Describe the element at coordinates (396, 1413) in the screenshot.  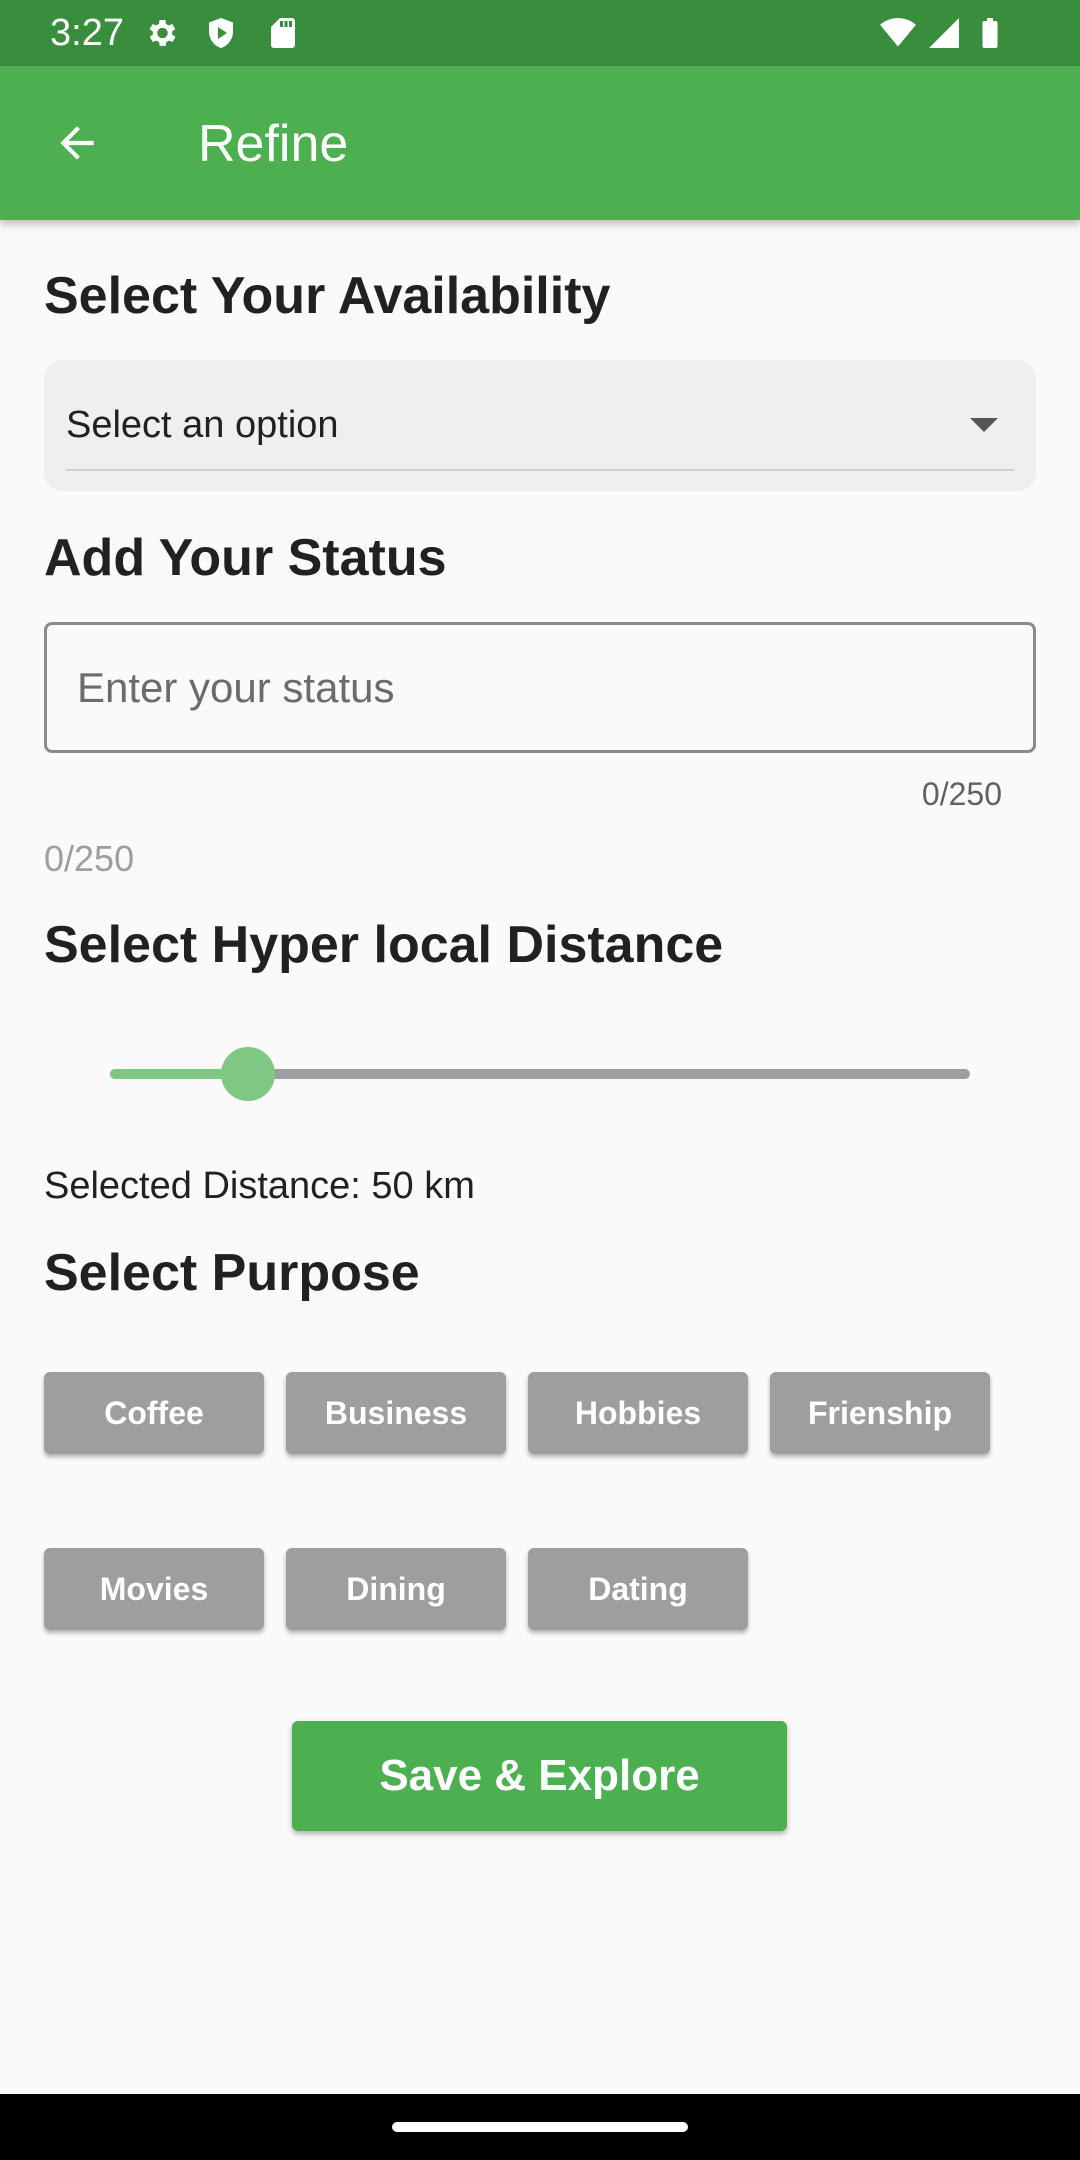
I see `chip-business: Business` at that location.